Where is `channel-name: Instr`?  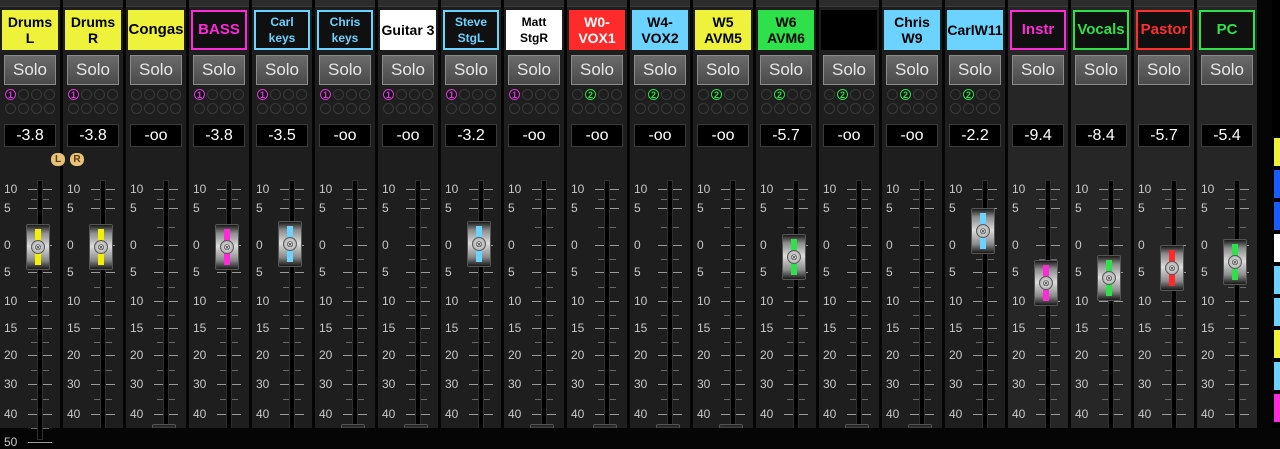 channel-name: Instr is located at coordinates (1038, 30).